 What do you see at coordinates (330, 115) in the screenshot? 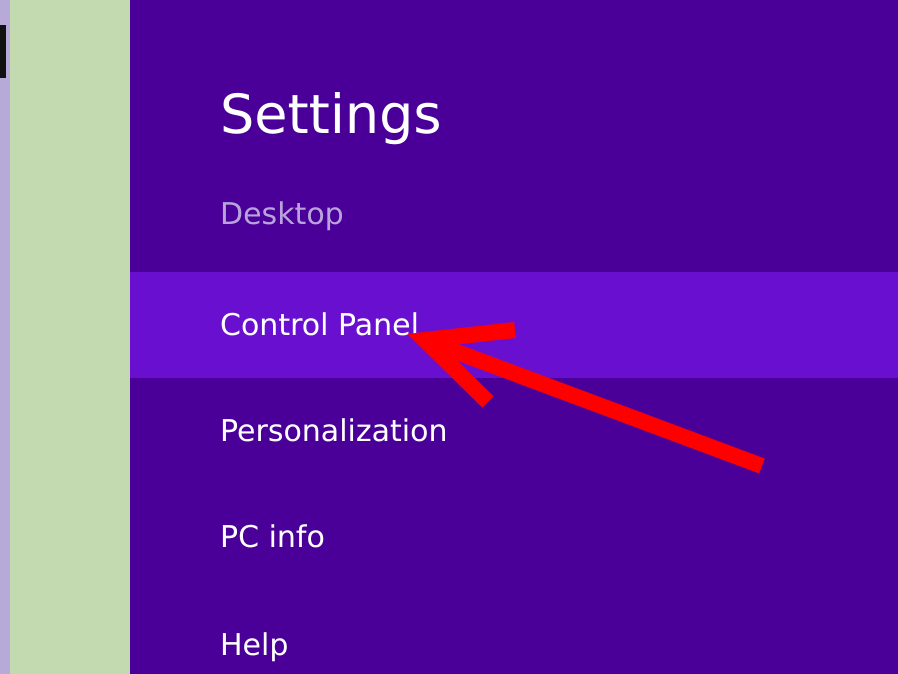
I see `panel-title: Settings` at bounding box center [330, 115].